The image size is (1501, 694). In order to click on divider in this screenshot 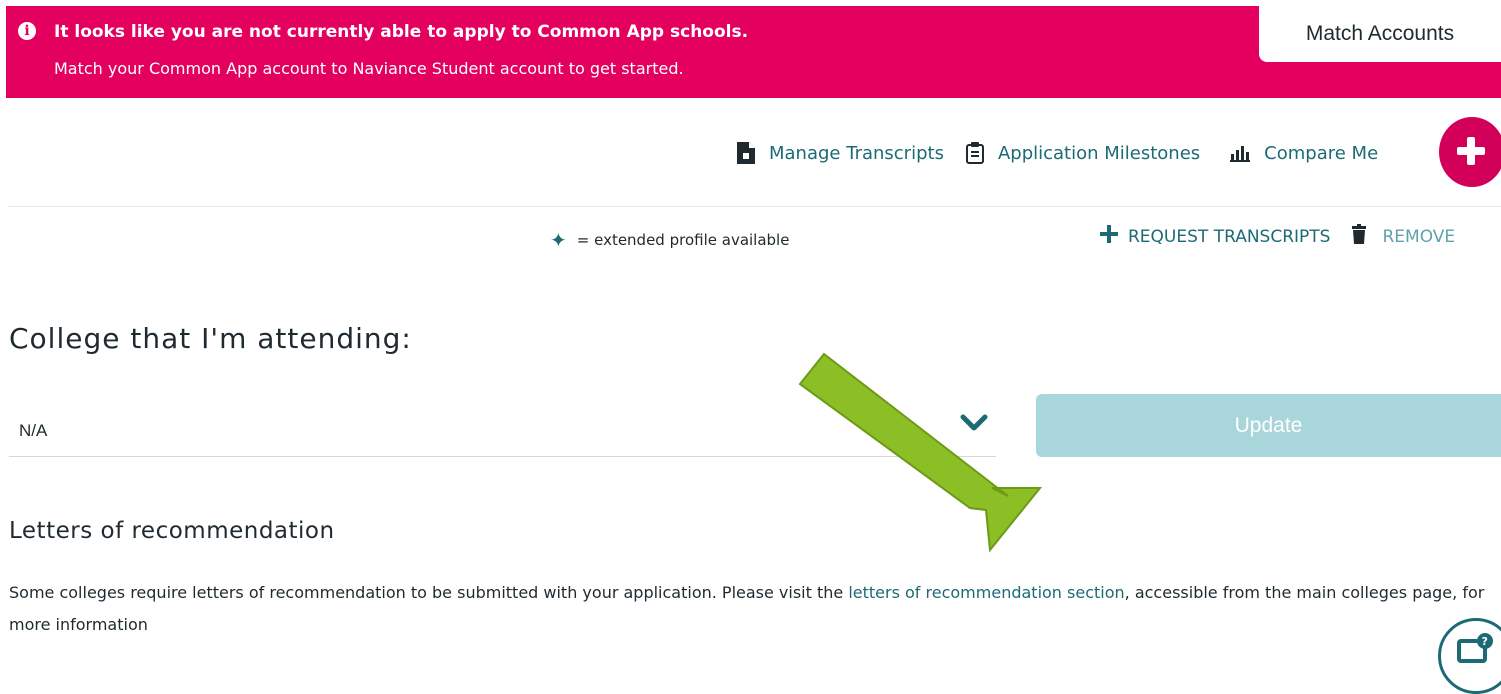, I will do `click(754, 206)`.